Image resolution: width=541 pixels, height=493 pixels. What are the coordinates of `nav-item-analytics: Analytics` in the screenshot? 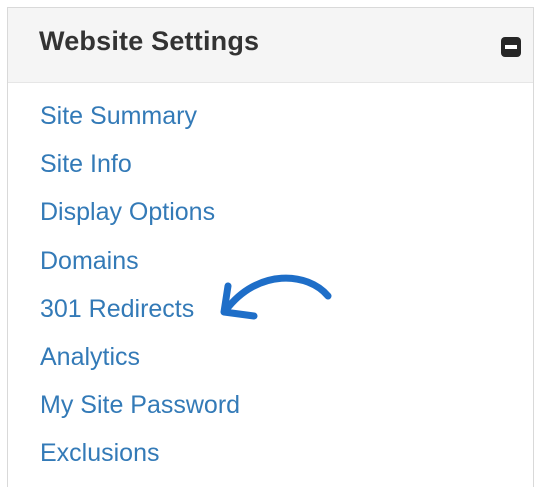 It's located at (140, 368).